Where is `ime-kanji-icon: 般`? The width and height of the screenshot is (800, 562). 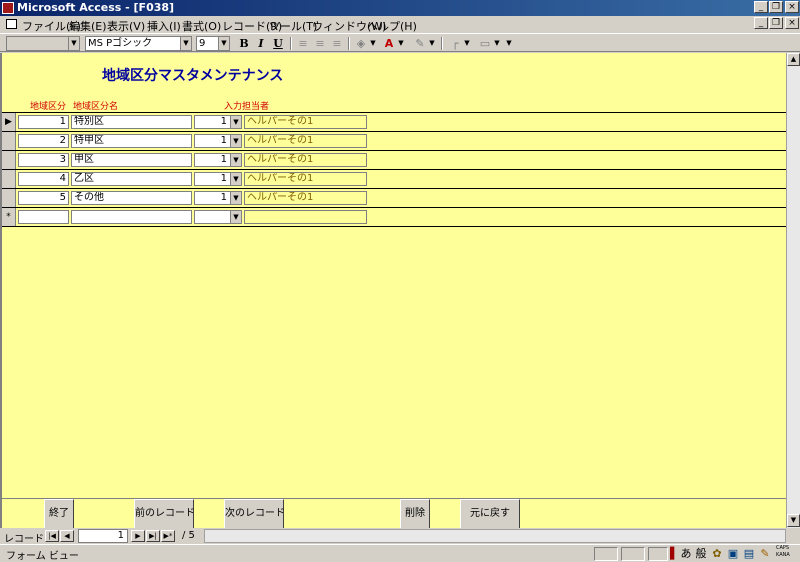 ime-kanji-icon: 般 is located at coordinates (701, 554).